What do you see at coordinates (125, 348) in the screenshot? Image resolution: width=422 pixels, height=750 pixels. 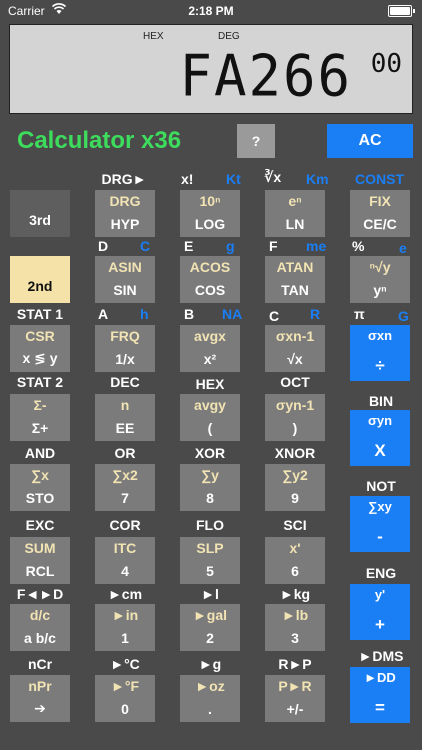 I see `reciprocal-key: FRQ 1/x` at bounding box center [125, 348].